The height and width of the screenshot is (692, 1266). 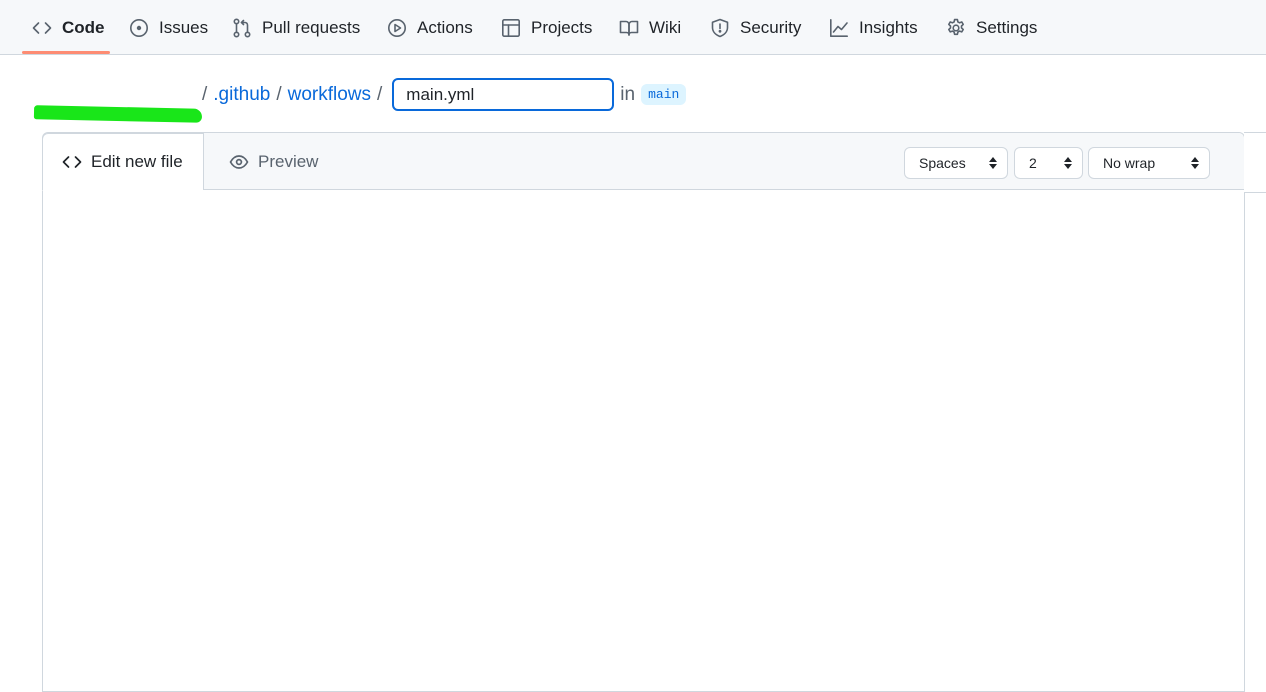 I want to click on nav-tab-label: Insights, so click(x=888, y=27).